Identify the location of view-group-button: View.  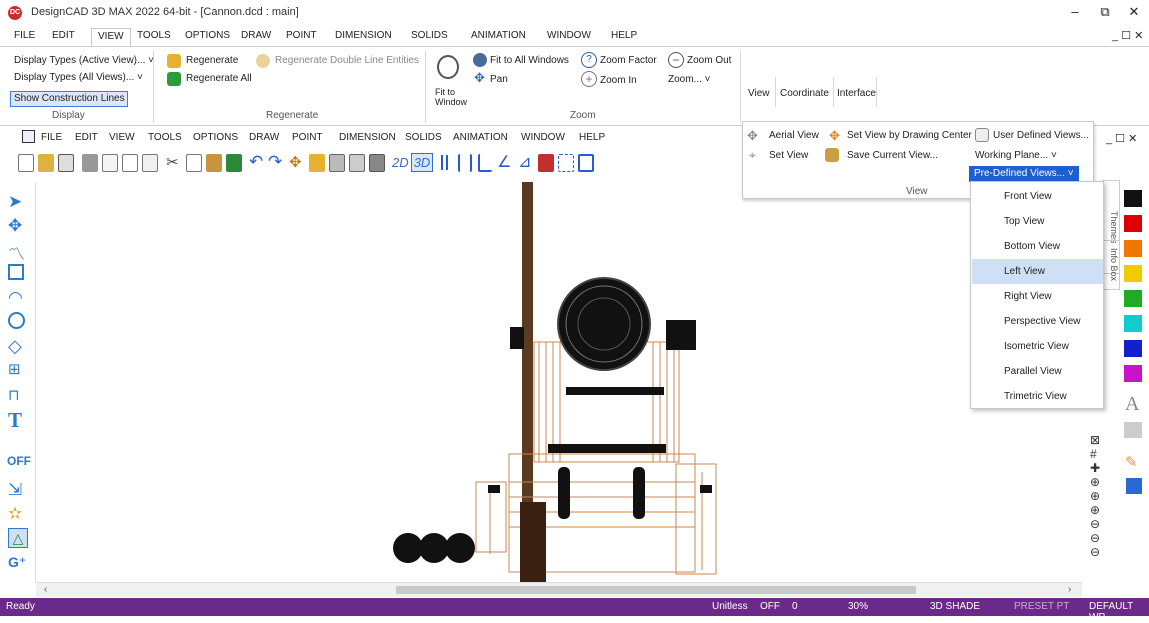
(759, 93).